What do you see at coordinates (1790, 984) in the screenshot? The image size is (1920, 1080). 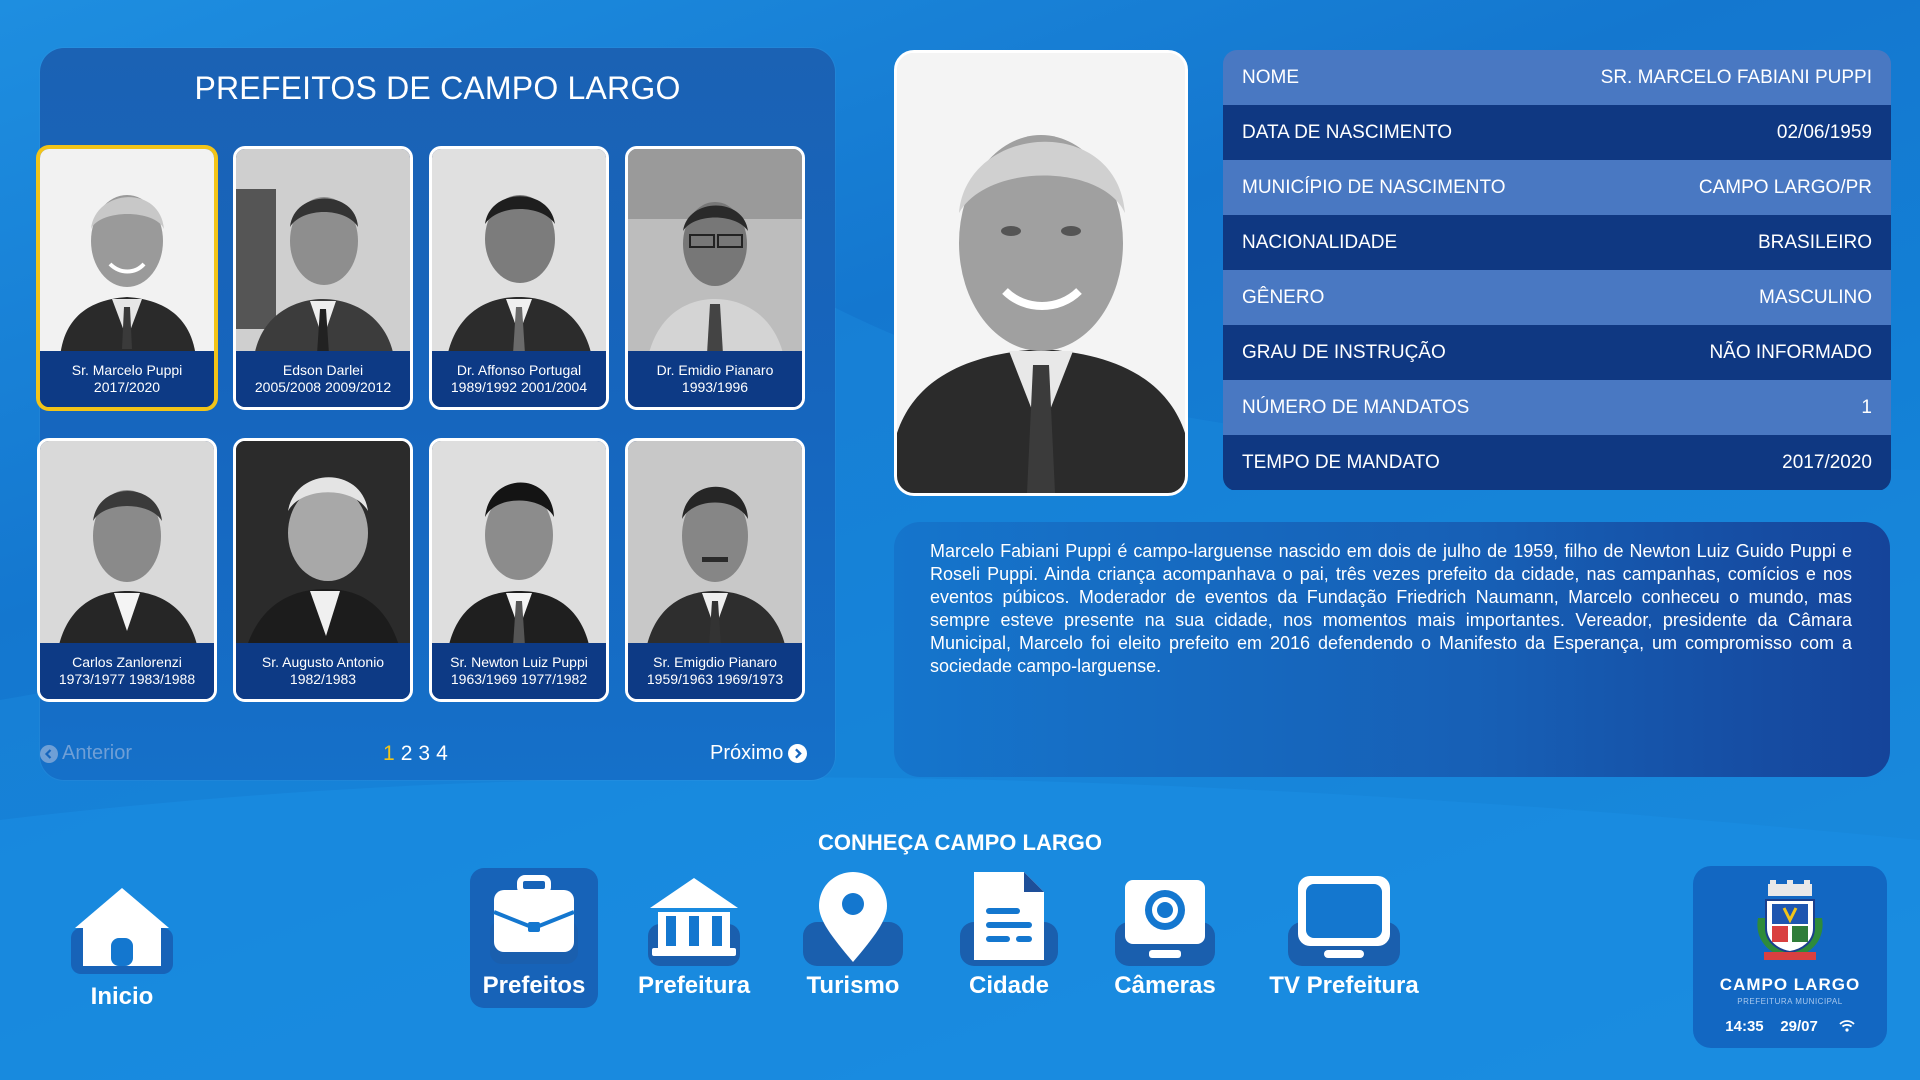 I see `city-name: CAMPO LARGO` at bounding box center [1790, 984].